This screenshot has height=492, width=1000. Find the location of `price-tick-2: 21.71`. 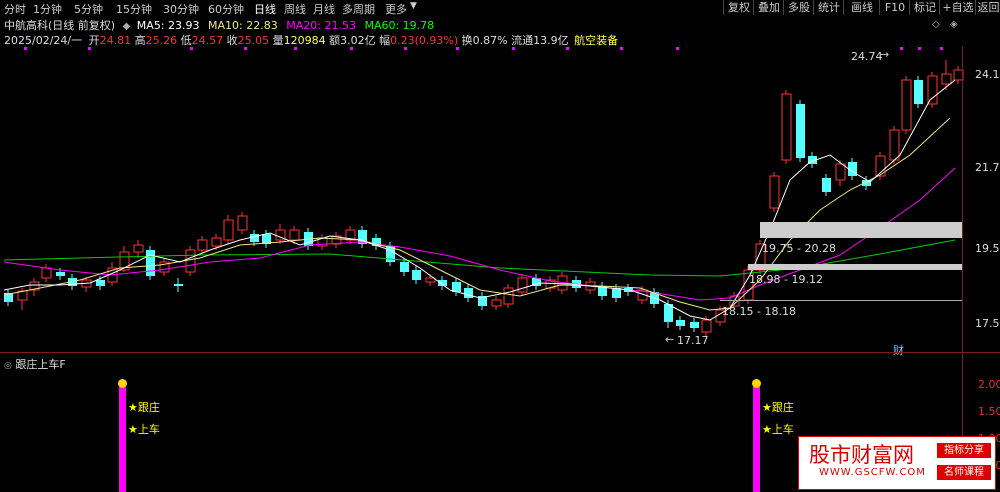

price-tick-2: 21.71 is located at coordinates (987, 167).